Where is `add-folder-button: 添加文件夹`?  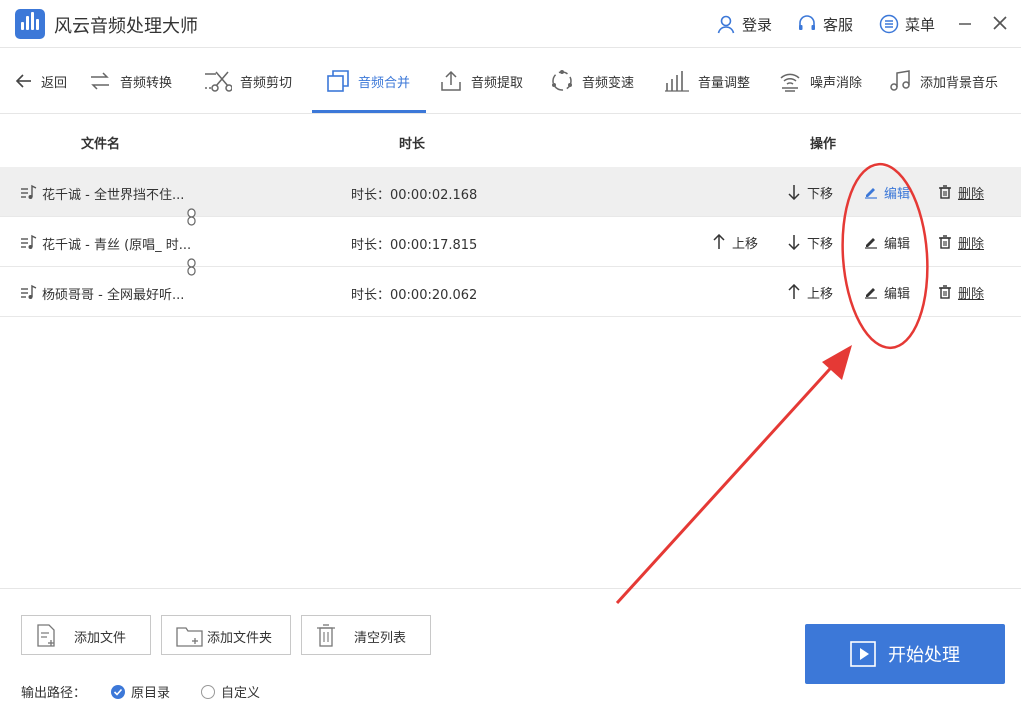 add-folder-button: 添加文件夹 is located at coordinates (226, 635).